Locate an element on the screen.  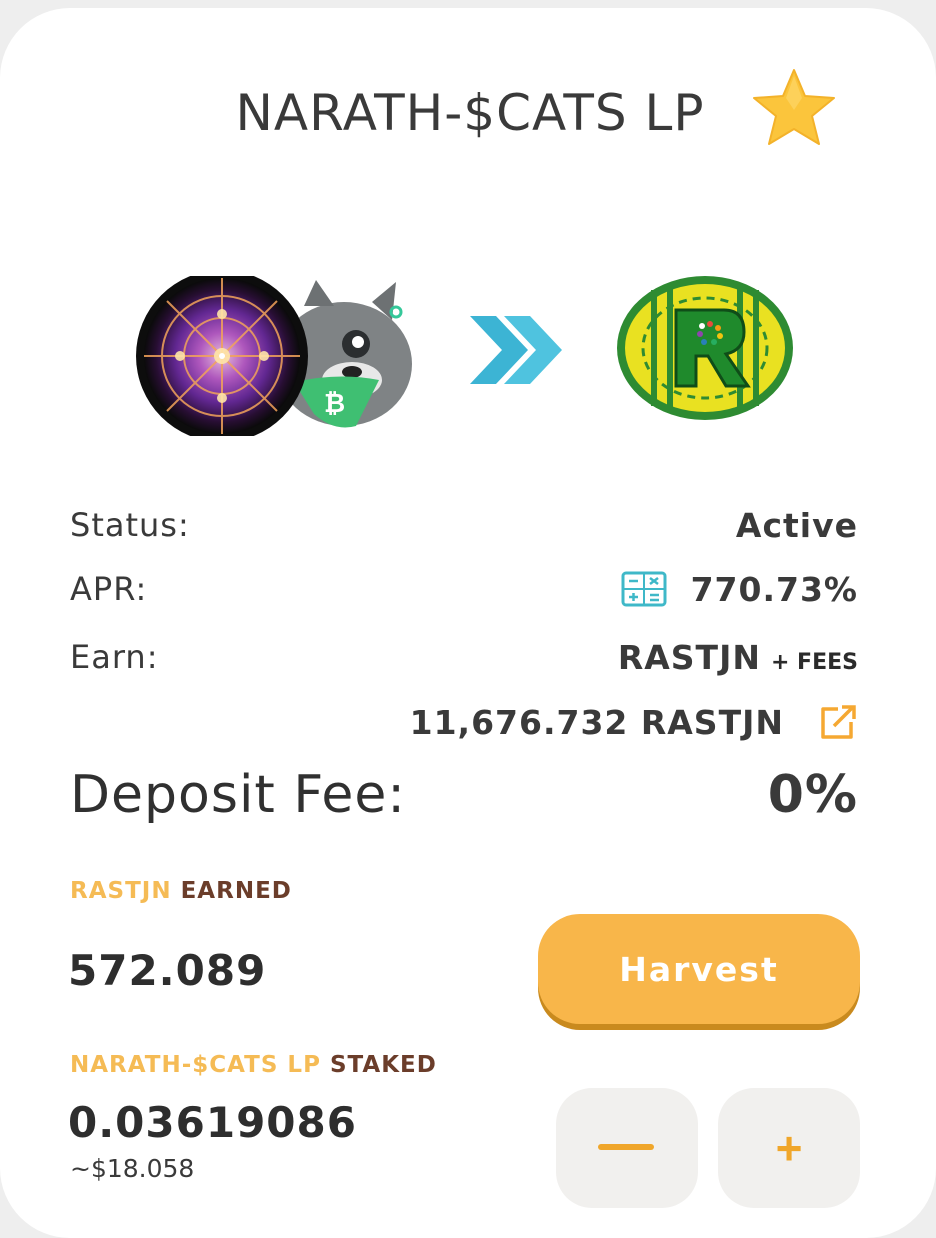
reward-amount: 11,676.732 RASTJN is located at coordinates (596, 722).